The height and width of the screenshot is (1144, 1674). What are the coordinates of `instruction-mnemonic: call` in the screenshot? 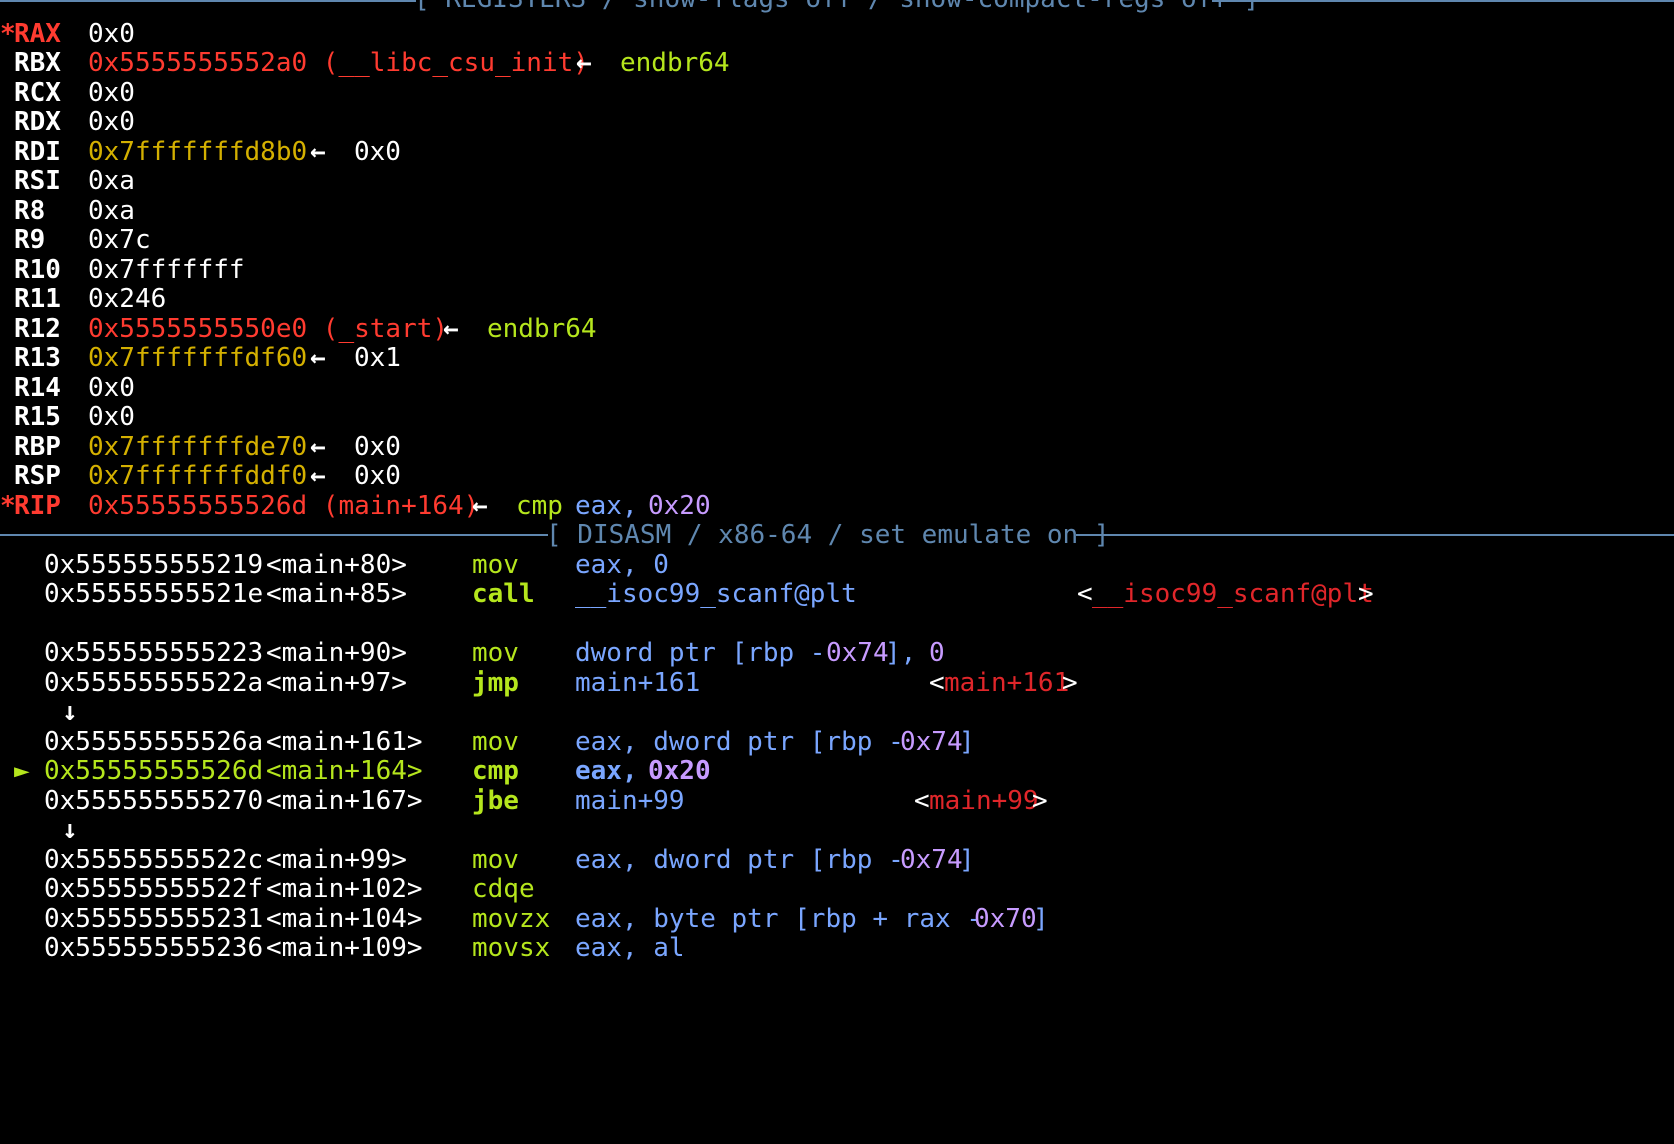 It's located at (503, 594).